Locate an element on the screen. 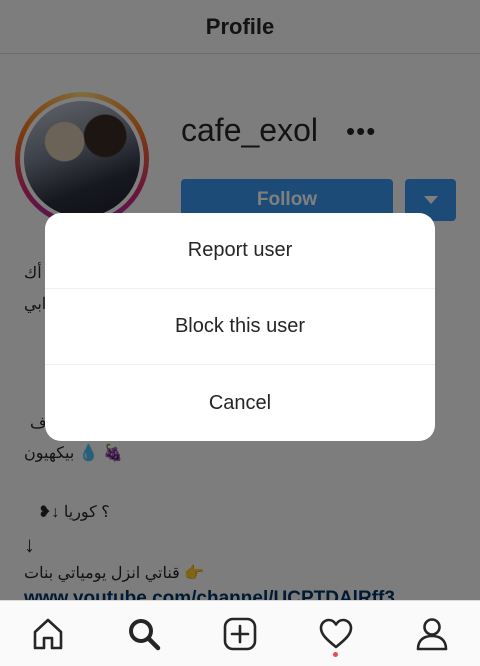  search-icon is located at coordinates (145, 634).